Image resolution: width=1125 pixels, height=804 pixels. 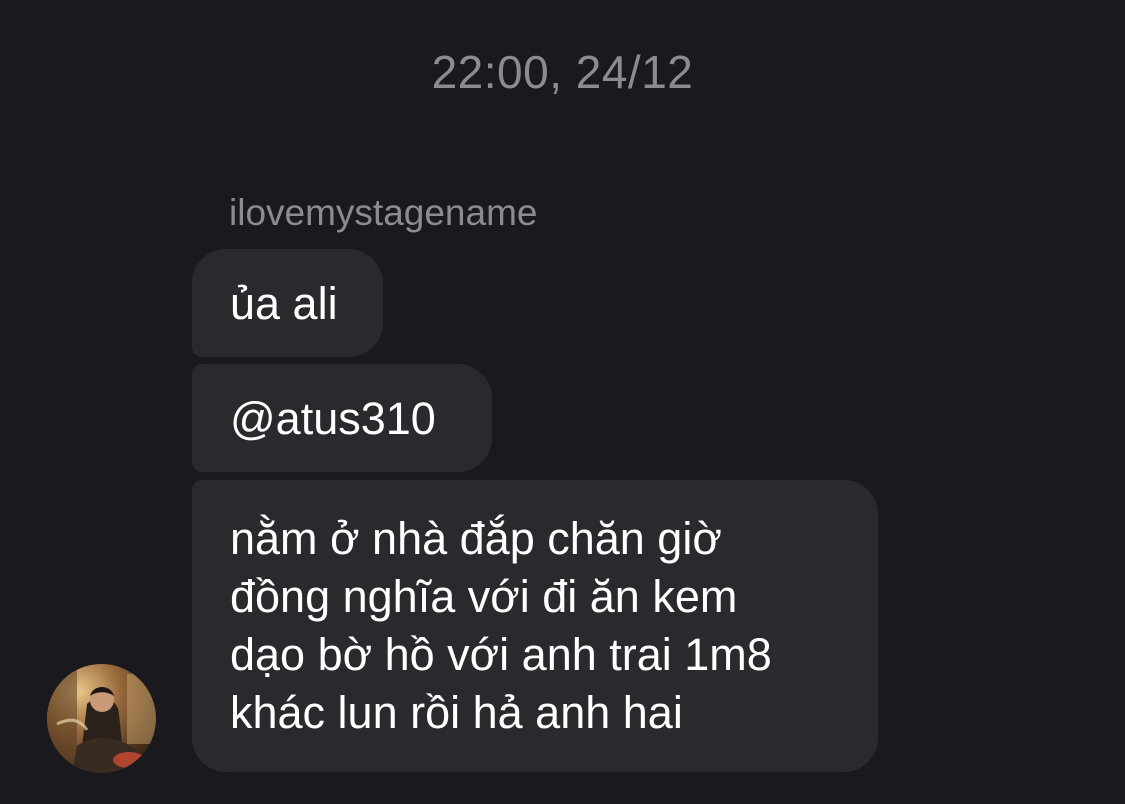 I want to click on sender-name: ilovemystagename, so click(x=383, y=213).